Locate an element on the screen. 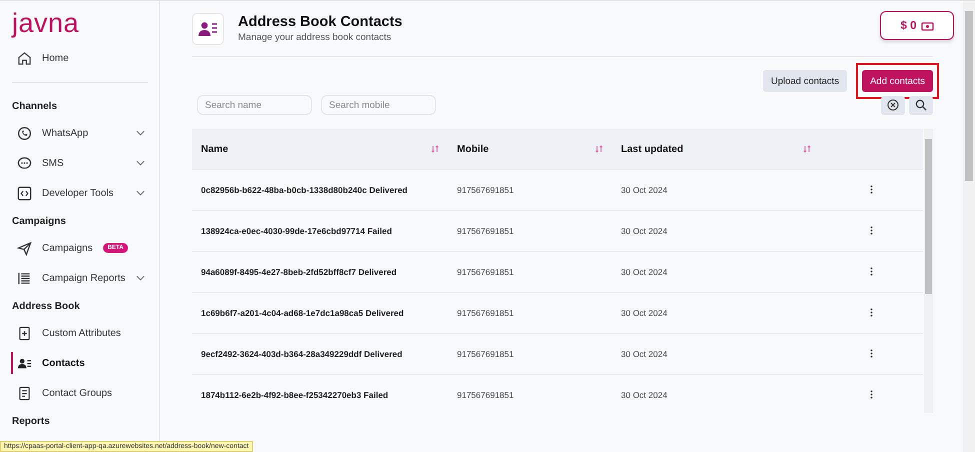 The width and height of the screenshot is (975, 452). column-header: Last updated is located at coordinates (716, 149).